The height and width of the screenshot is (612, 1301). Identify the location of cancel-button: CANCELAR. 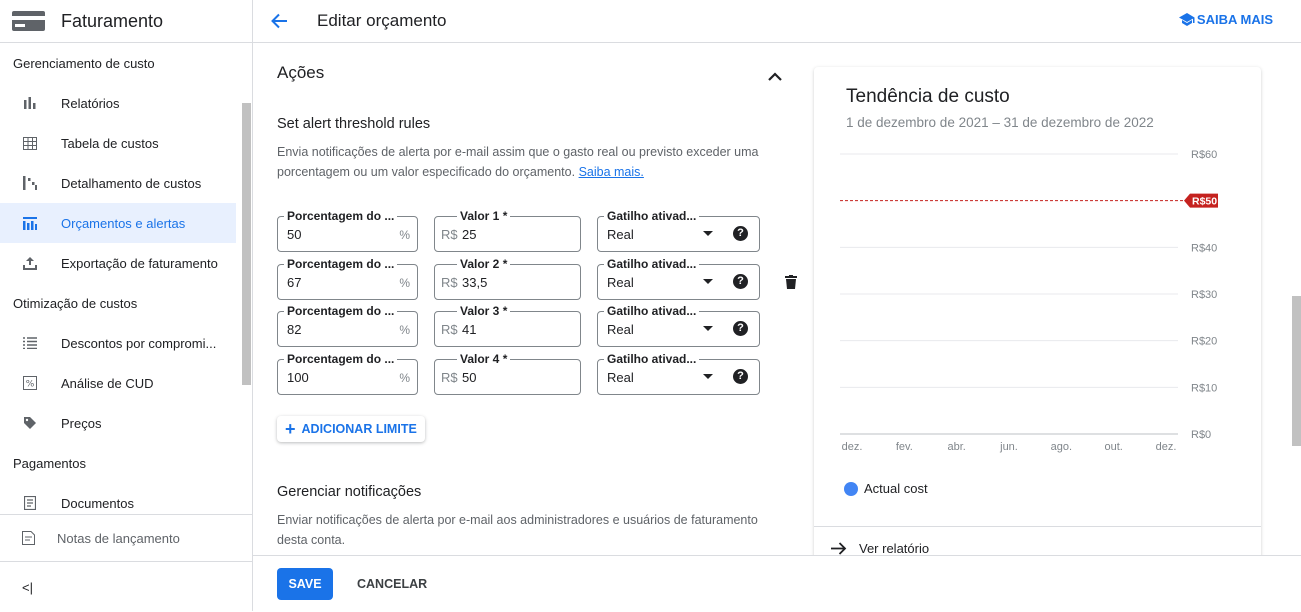
(392, 584).